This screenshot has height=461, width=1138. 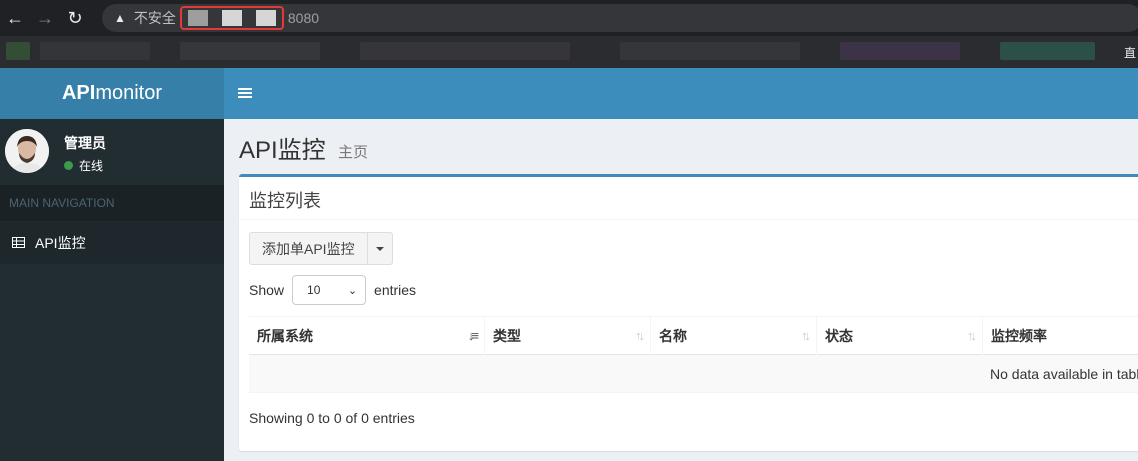 I want to click on online-dot-icon, so click(x=68, y=165).